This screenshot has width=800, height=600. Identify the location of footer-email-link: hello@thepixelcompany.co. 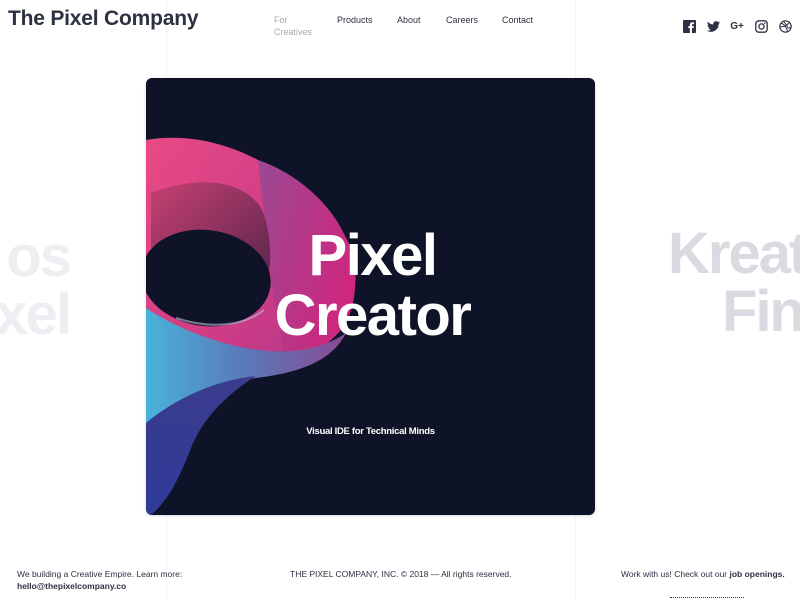
(71, 586).